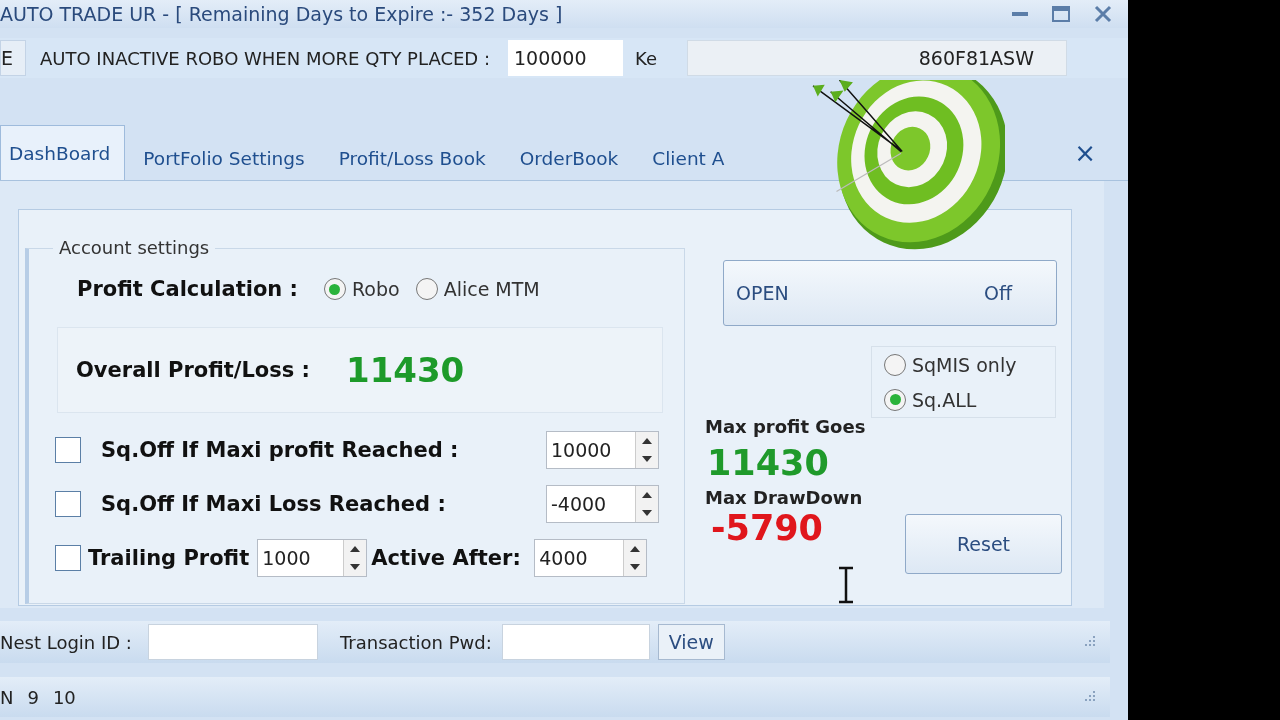 This screenshot has height=720, width=1280. What do you see at coordinates (187, 289) in the screenshot?
I see `profit-calculation-label: Profit Calculation :` at bounding box center [187, 289].